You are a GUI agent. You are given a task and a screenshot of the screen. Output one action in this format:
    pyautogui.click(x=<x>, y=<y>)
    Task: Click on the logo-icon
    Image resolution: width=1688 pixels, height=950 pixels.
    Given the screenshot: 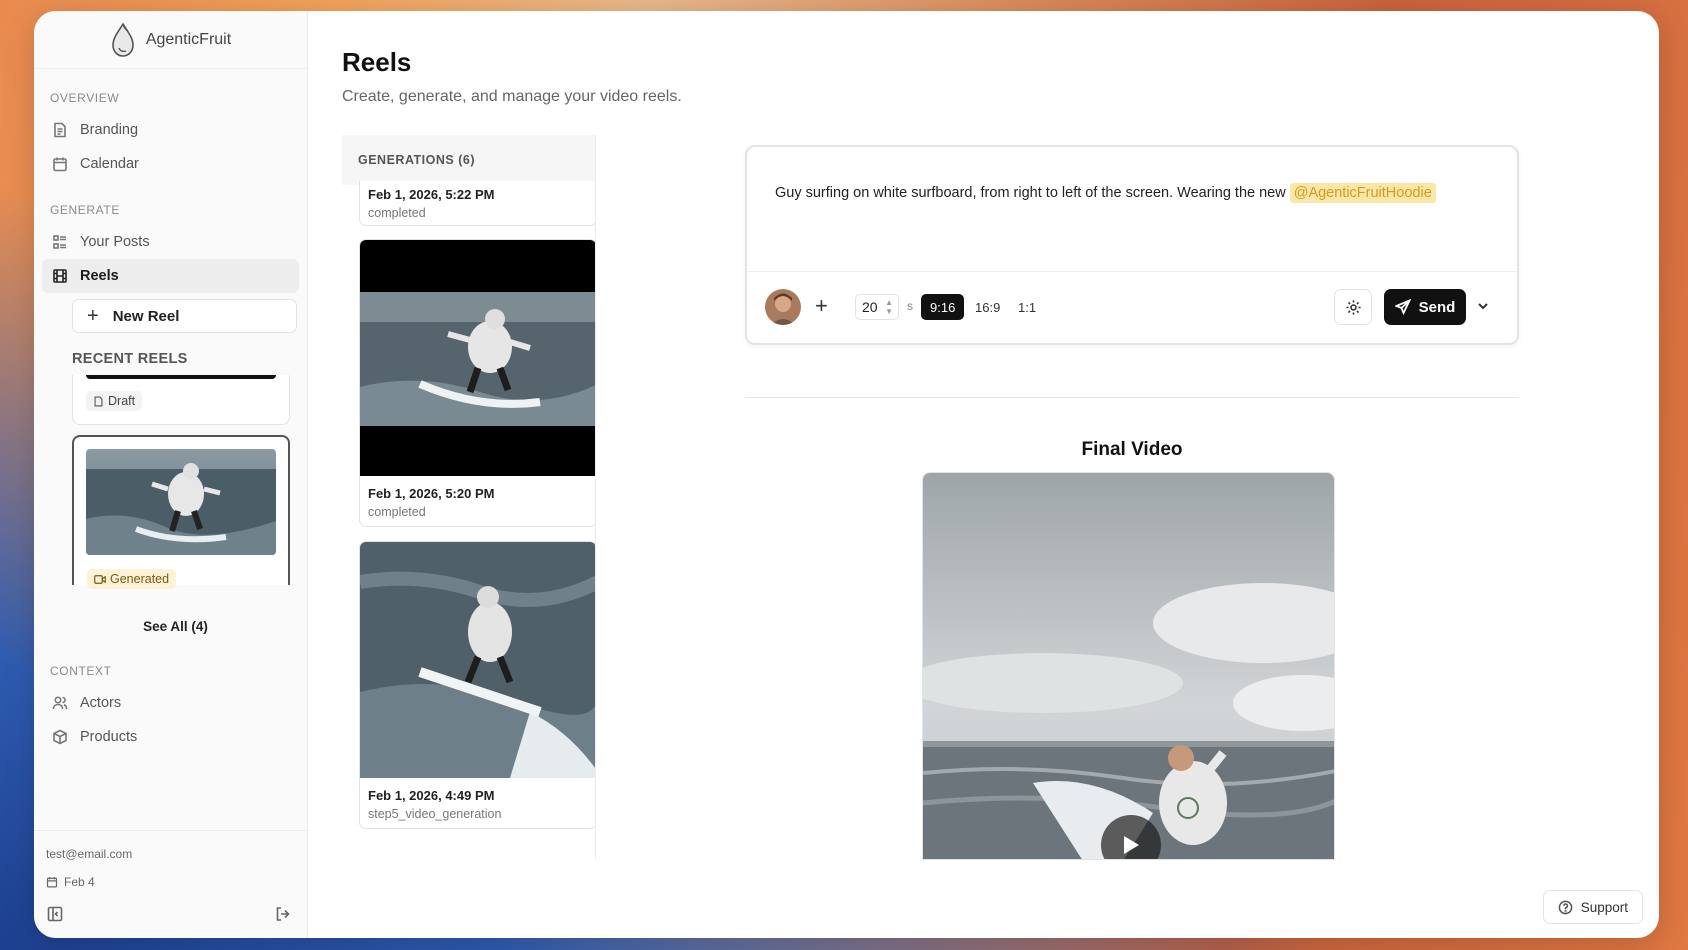 What is the action you would take?
    pyautogui.click(x=123, y=39)
    